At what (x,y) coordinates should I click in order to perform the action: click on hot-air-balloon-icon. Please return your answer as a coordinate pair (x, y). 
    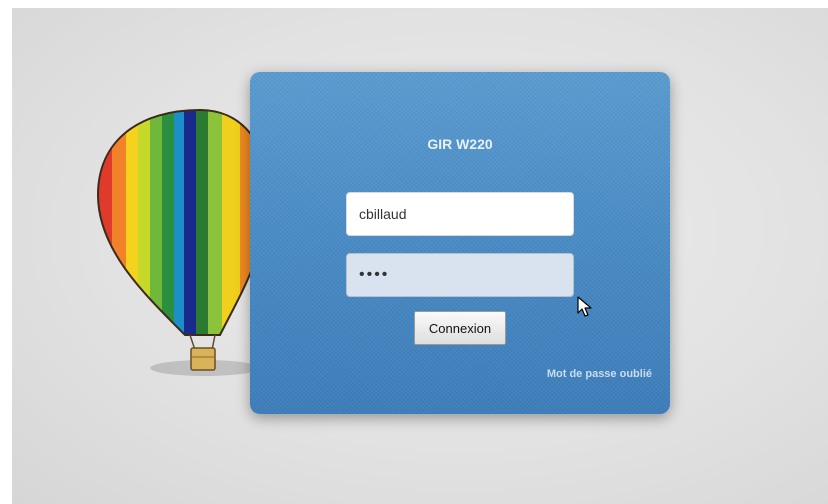
    Looking at the image, I should click on (183, 242).